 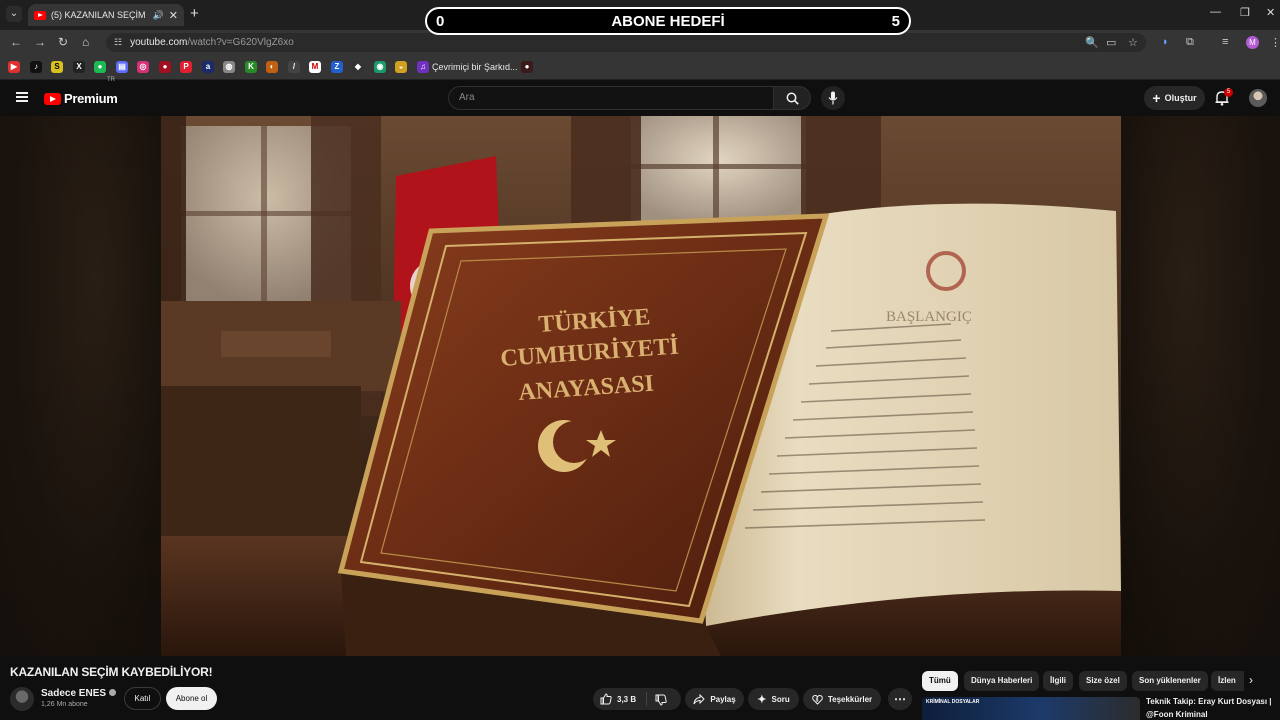 I want to click on like-dislike-group: 3,3 B, so click(x=637, y=699).